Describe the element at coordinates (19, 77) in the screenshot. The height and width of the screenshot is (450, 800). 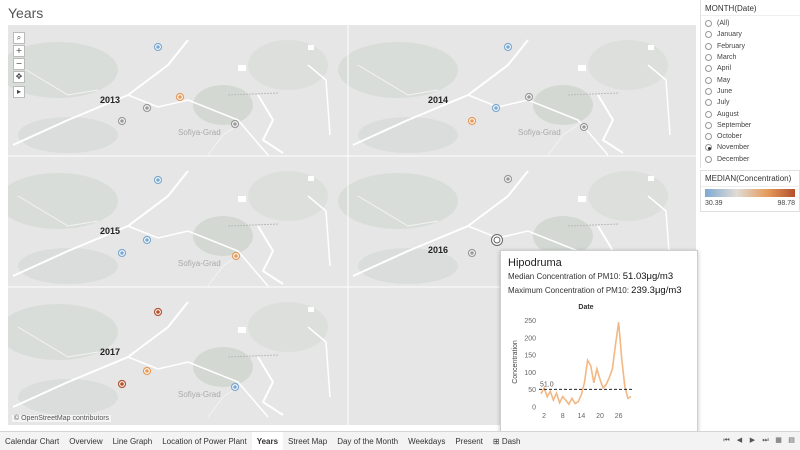
I see `pan-icon: ✥` at that location.